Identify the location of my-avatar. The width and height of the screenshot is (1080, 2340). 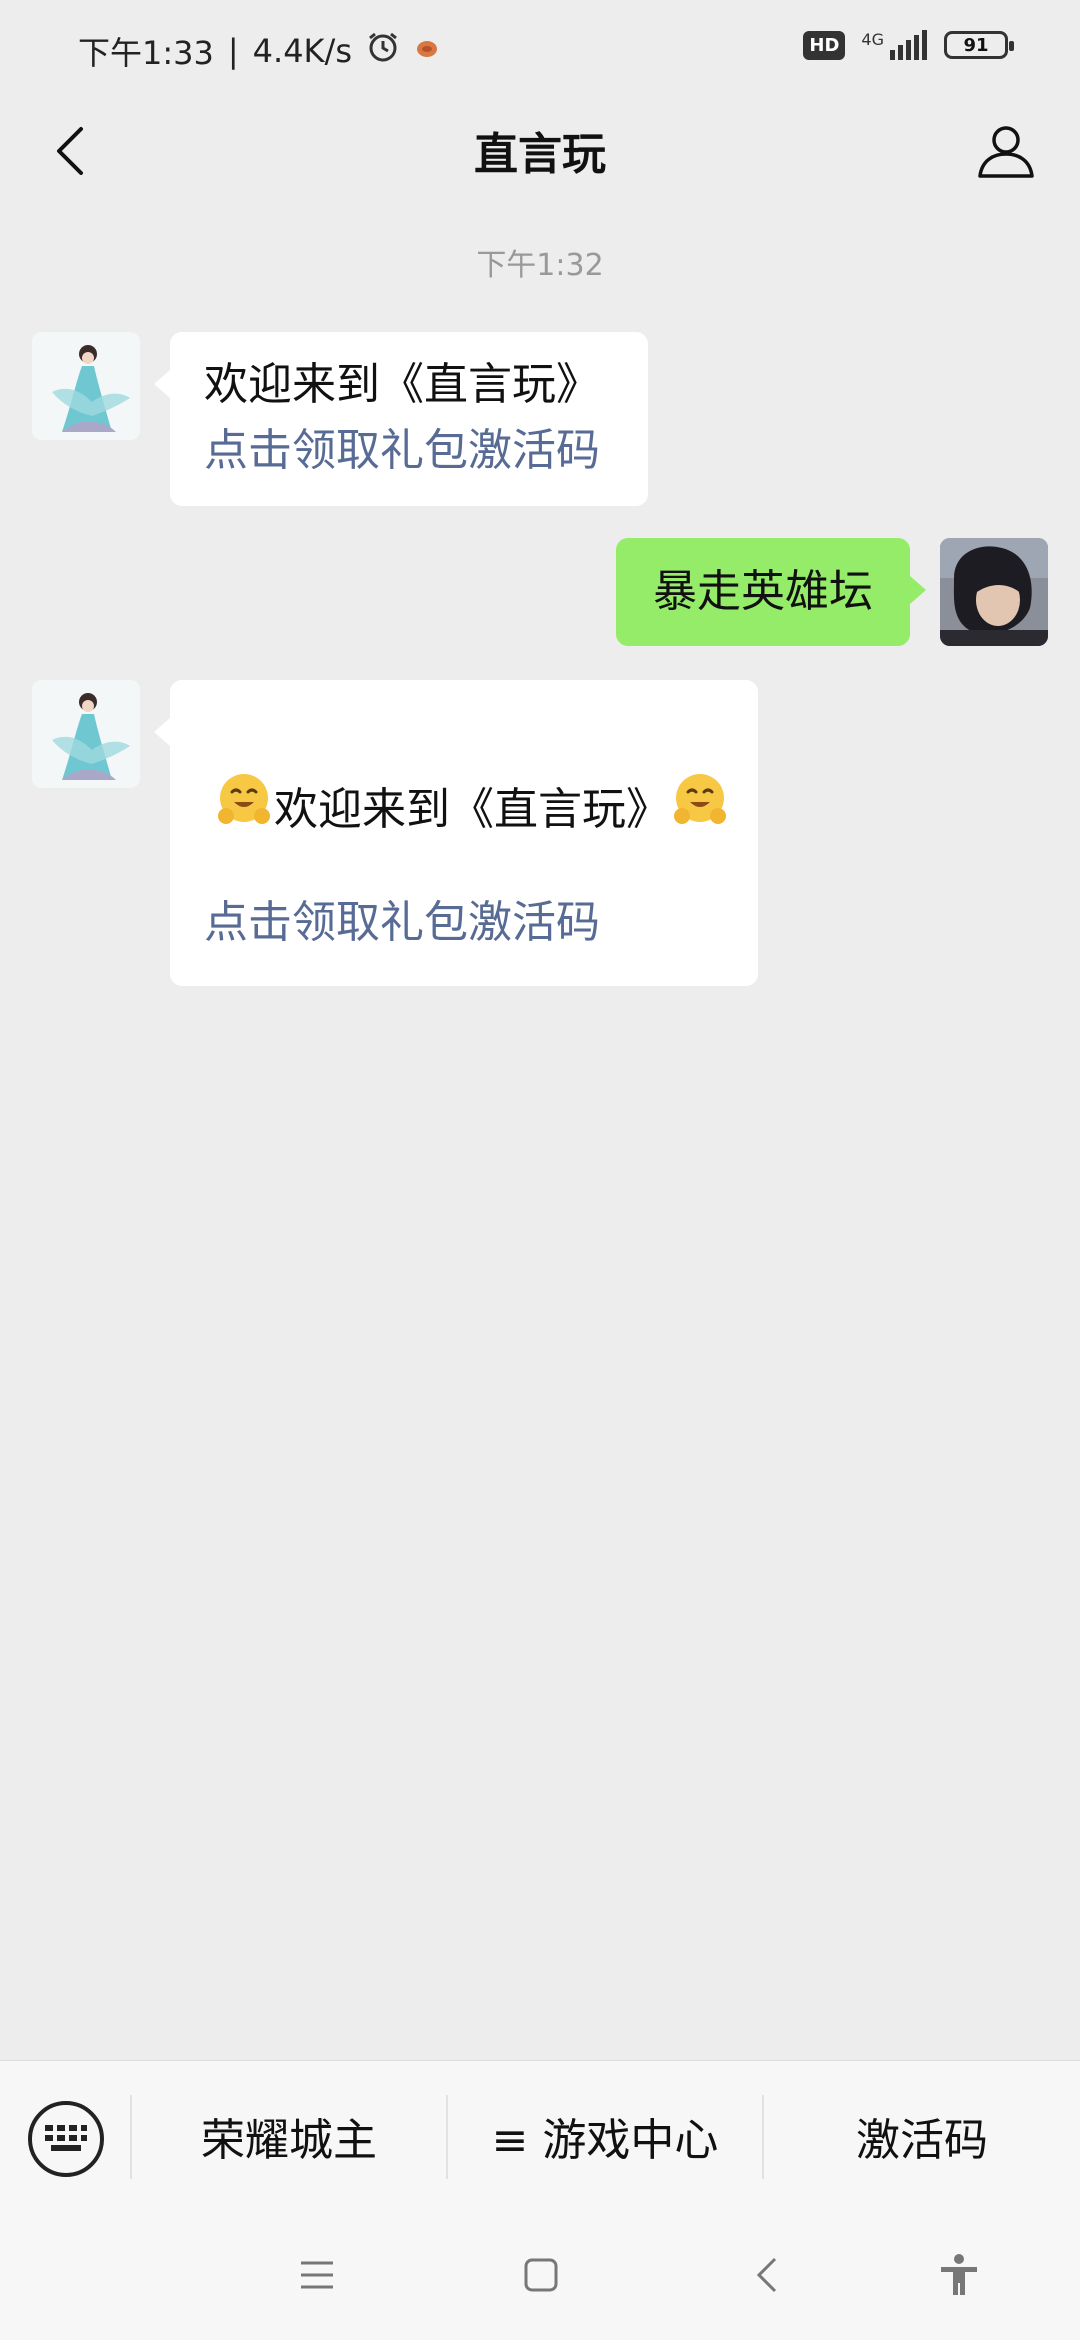
(994, 592).